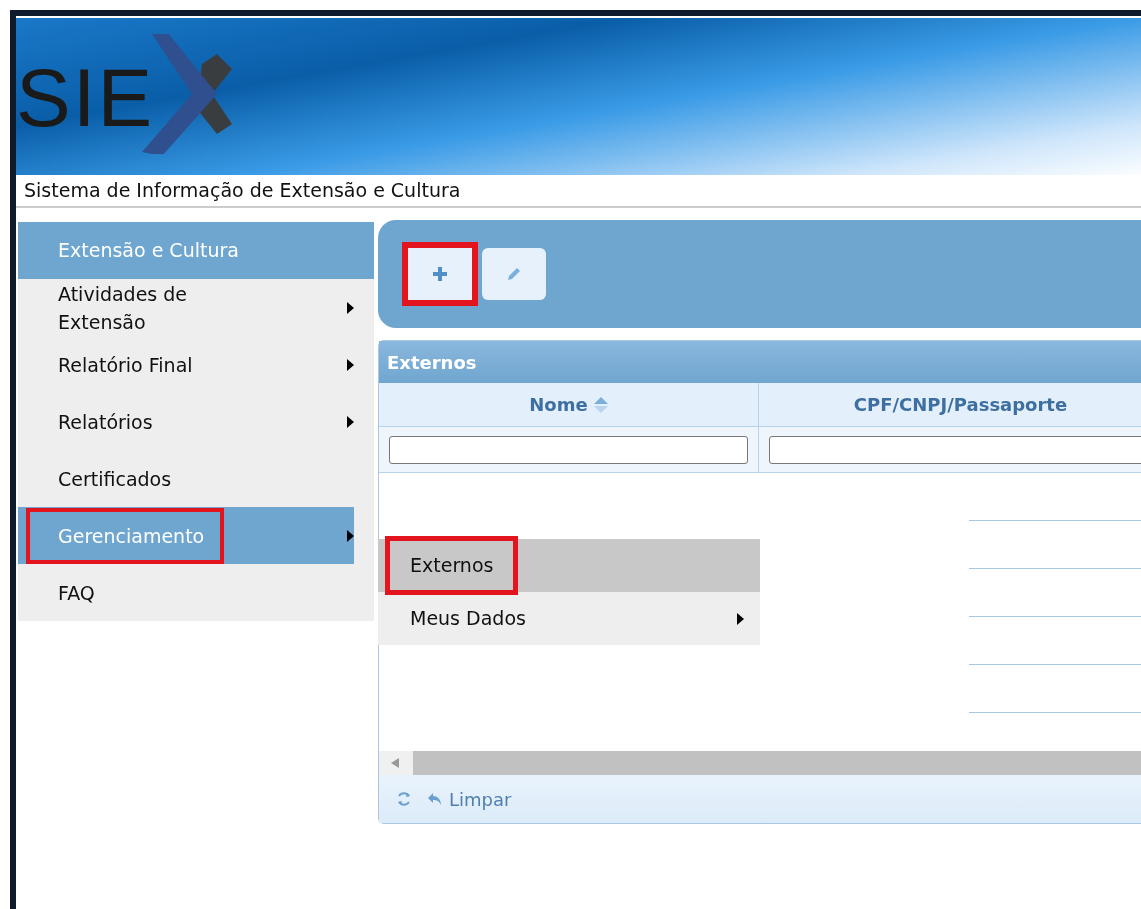 This screenshot has width=1141, height=909. I want to click on menu-item: Atividades de Extensão, so click(186, 307).